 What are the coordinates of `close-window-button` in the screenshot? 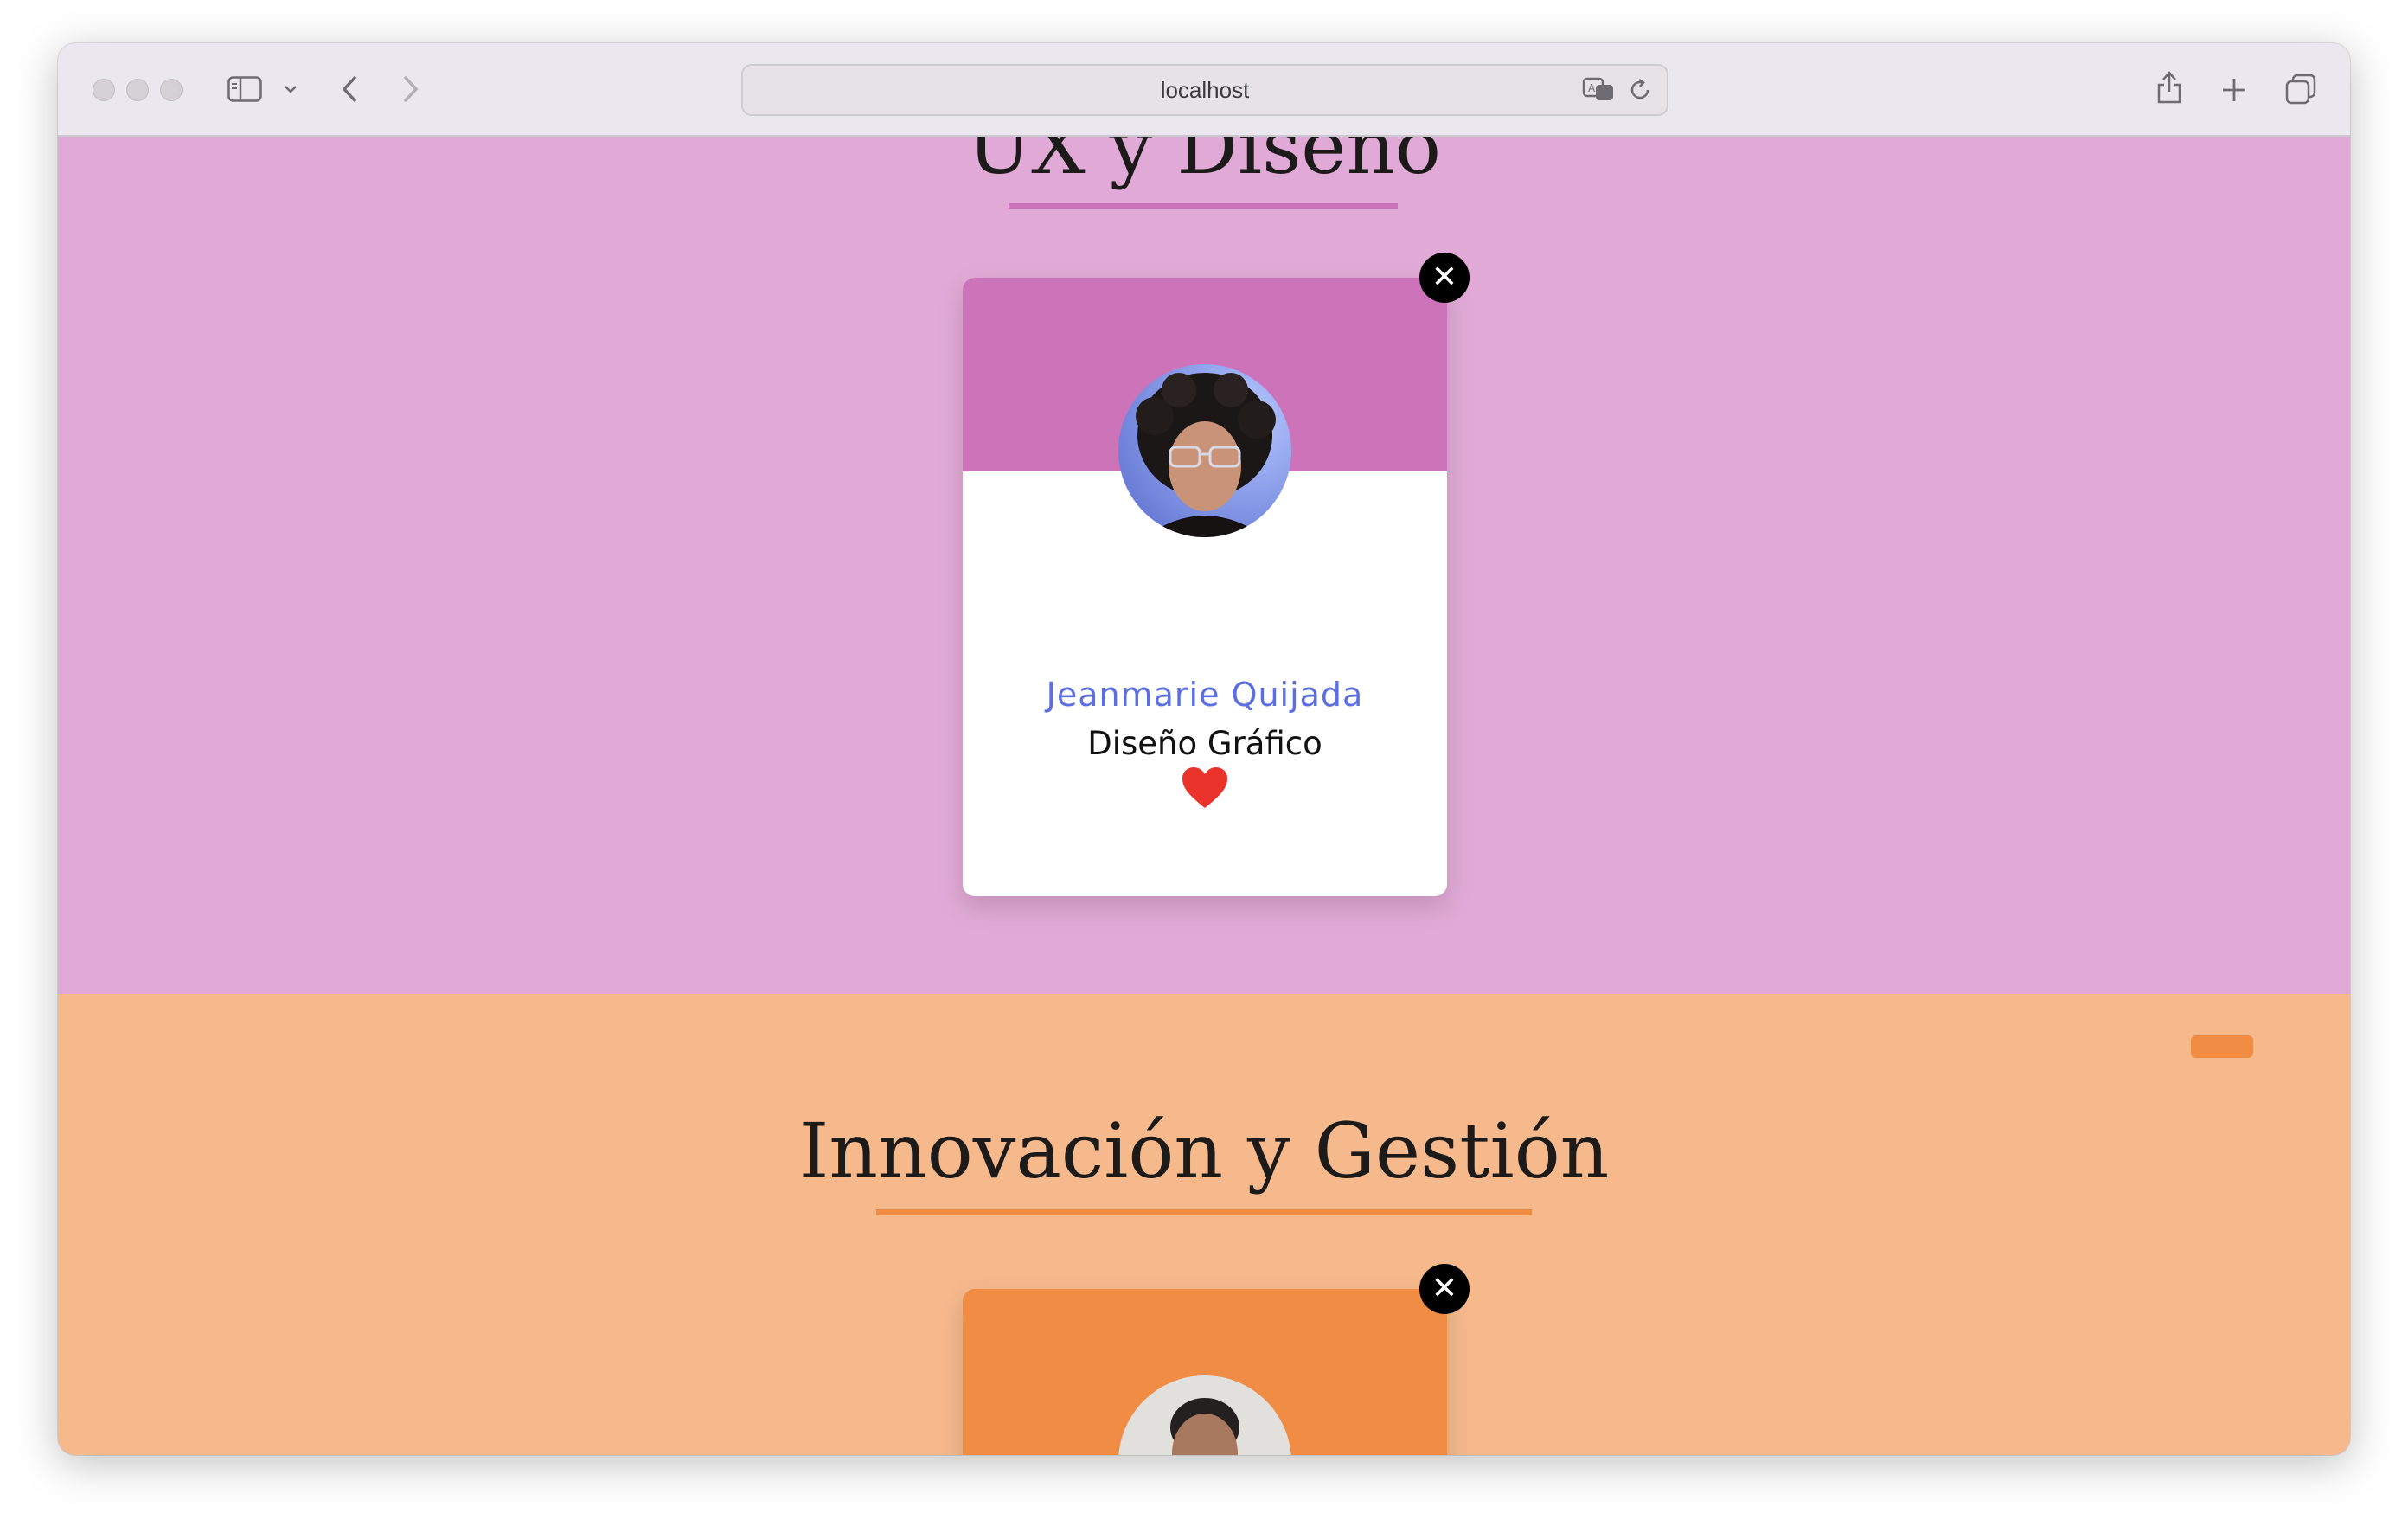 It's located at (104, 90).